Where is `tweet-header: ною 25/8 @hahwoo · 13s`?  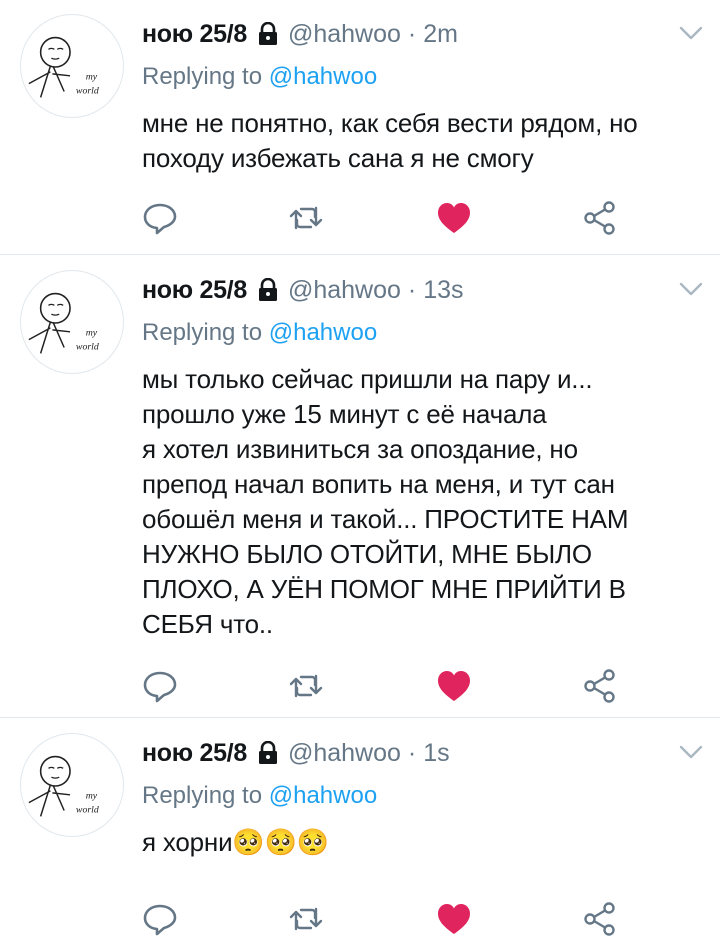 tweet-header: ною 25/8 @hahwoo · 13s is located at coordinates (421, 290).